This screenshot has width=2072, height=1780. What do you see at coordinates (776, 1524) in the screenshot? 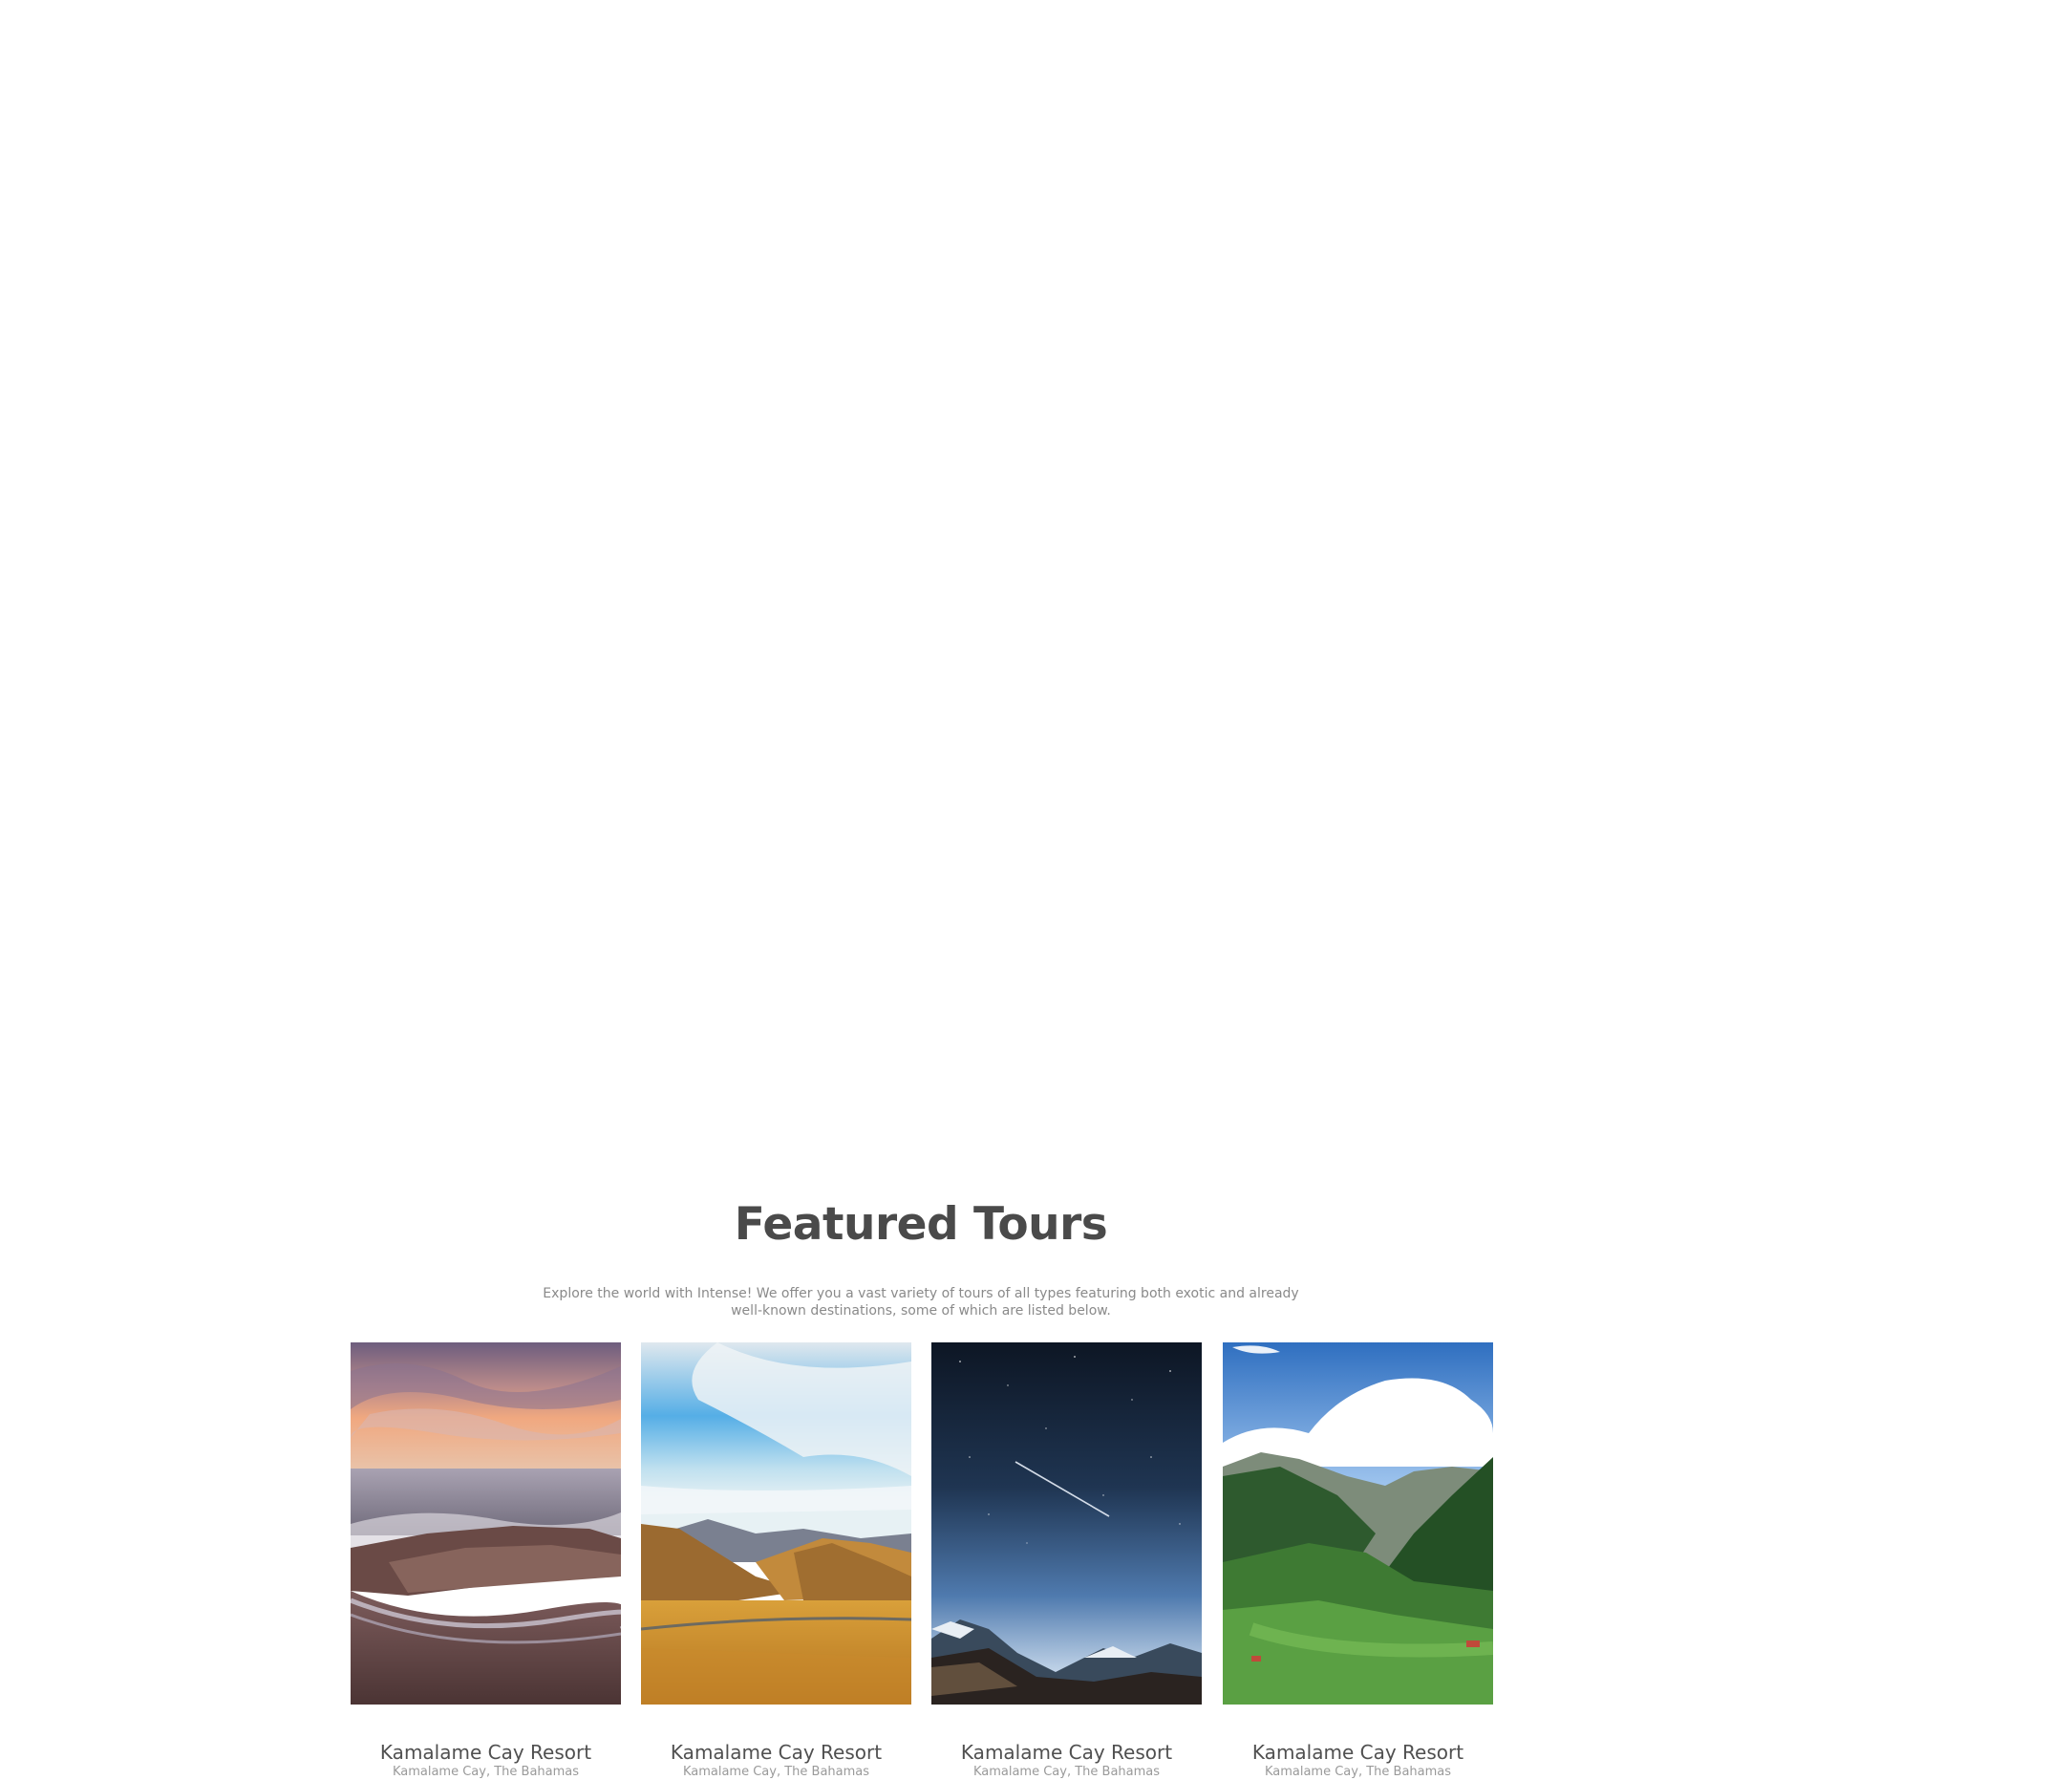
I see `golden-valley-photo` at bounding box center [776, 1524].